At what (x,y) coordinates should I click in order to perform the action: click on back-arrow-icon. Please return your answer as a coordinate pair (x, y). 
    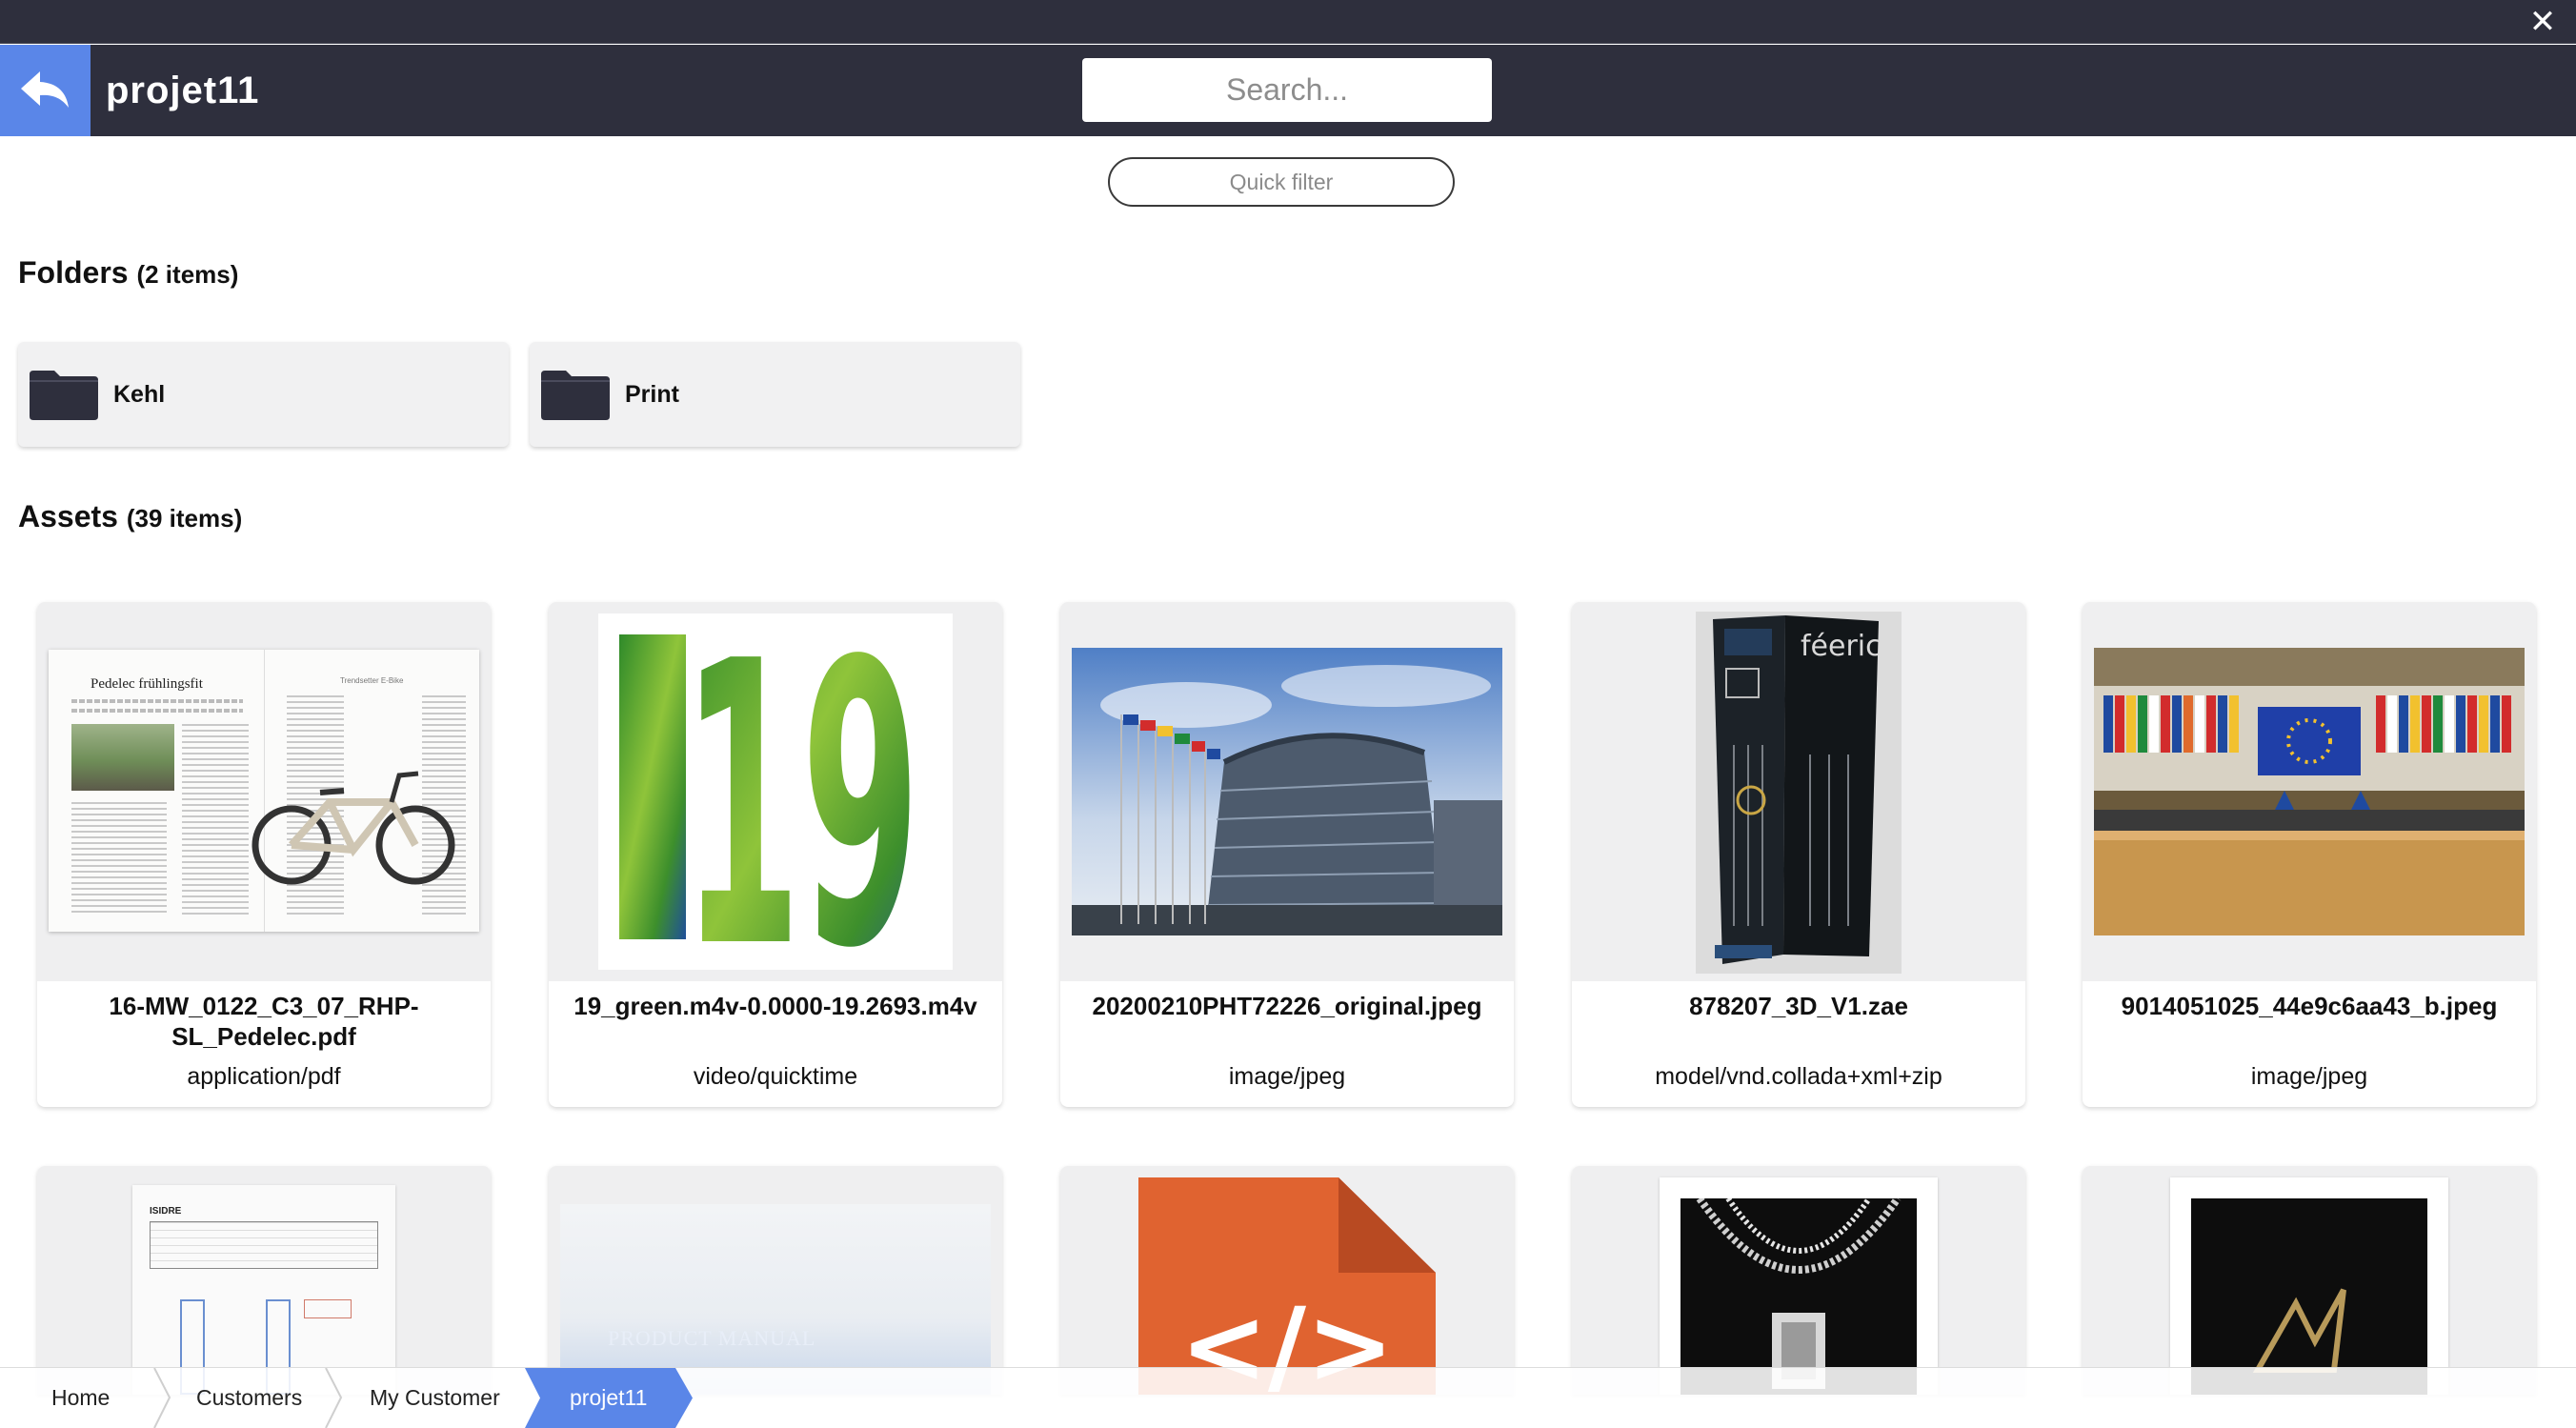
    Looking at the image, I should click on (45, 89).